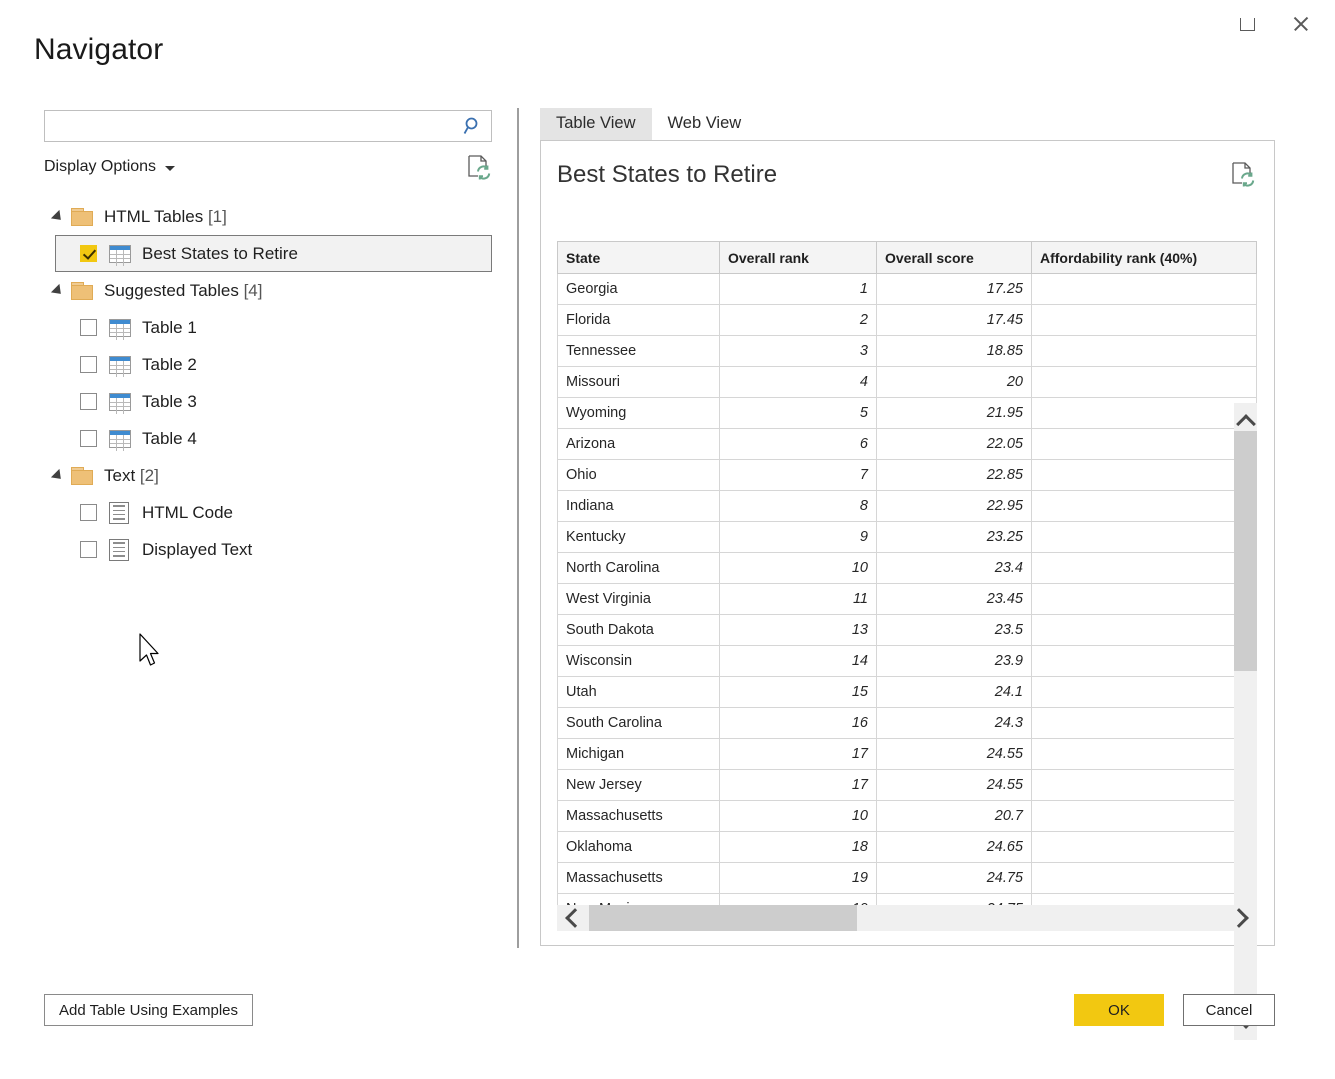 The image size is (1335, 1079). Describe the element at coordinates (954, 692) in the screenshot. I see `cell-value: 24.1` at that location.